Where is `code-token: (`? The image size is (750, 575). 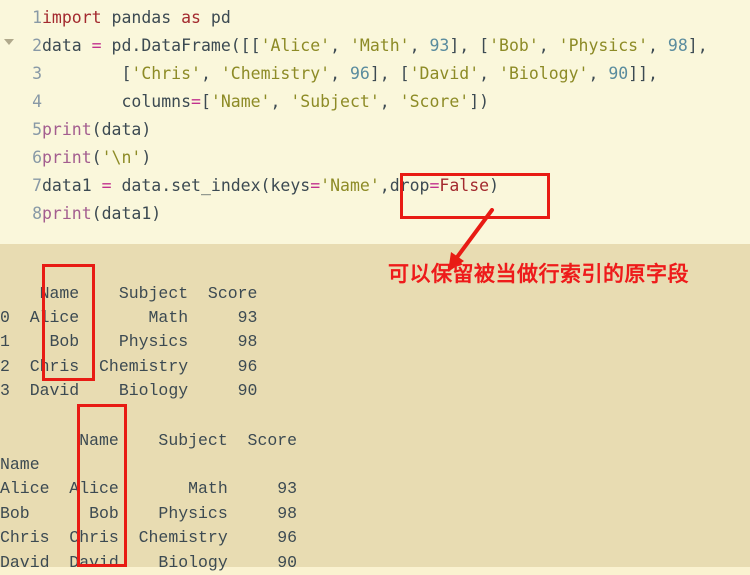
code-token: ( is located at coordinates (96, 157).